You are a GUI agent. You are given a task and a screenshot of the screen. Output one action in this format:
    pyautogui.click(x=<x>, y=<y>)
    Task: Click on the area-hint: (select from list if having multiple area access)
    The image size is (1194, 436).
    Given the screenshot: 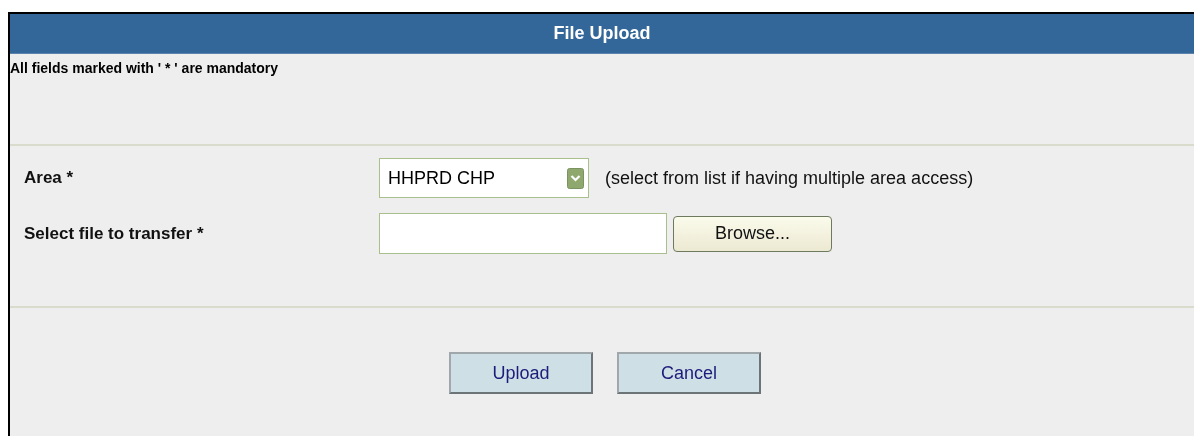 What is the action you would take?
    pyautogui.click(x=789, y=178)
    